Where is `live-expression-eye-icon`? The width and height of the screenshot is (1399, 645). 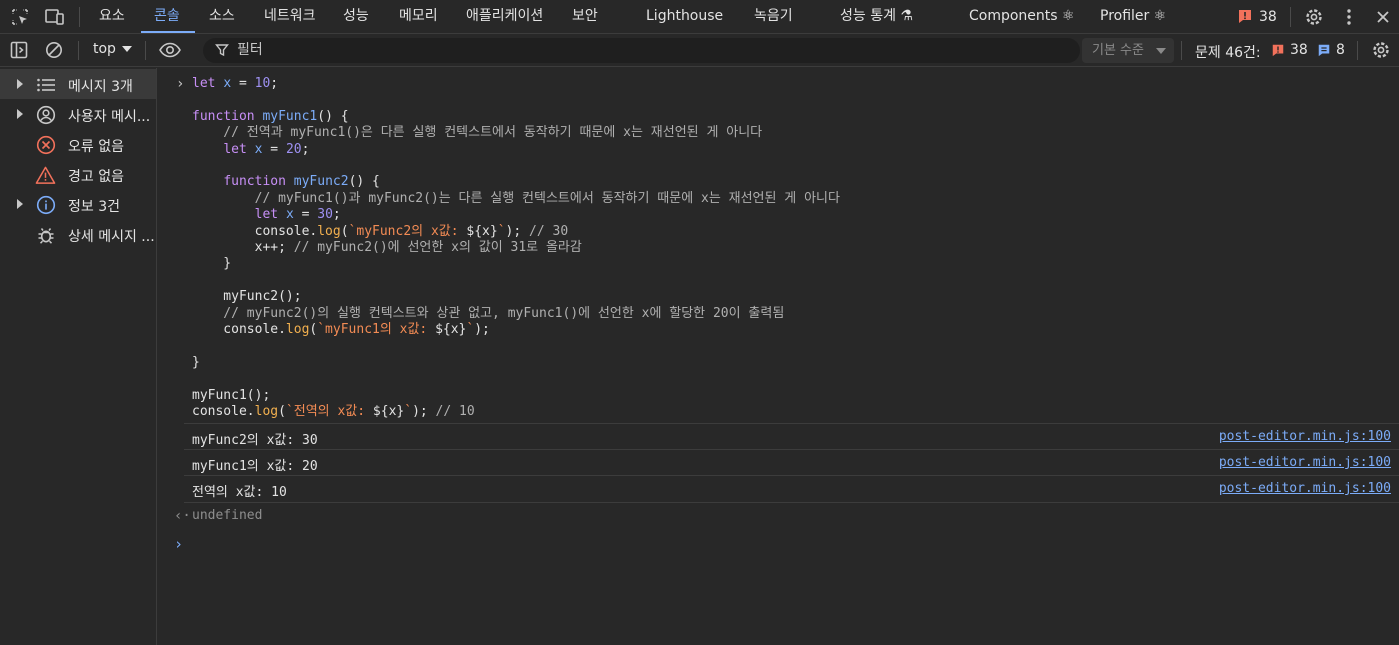
live-expression-eye-icon is located at coordinates (170, 50).